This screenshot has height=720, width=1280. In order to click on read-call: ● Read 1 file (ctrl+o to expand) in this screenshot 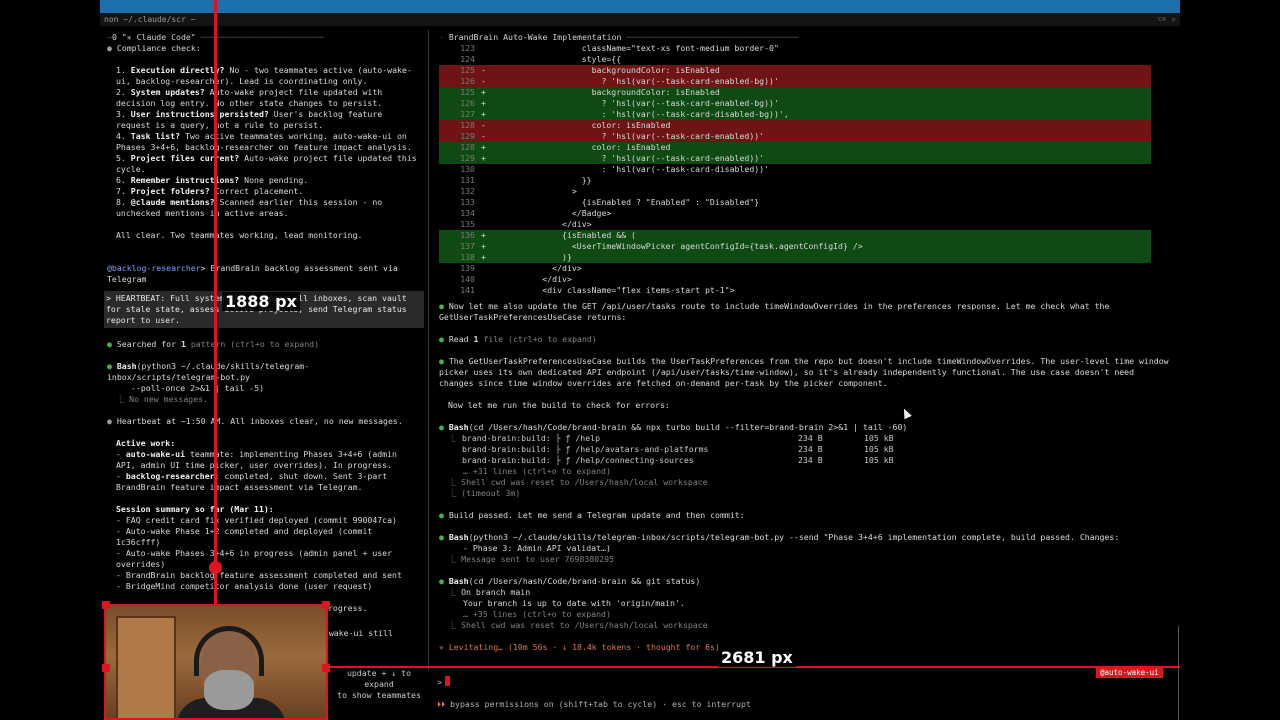, I will do `click(805, 339)`.